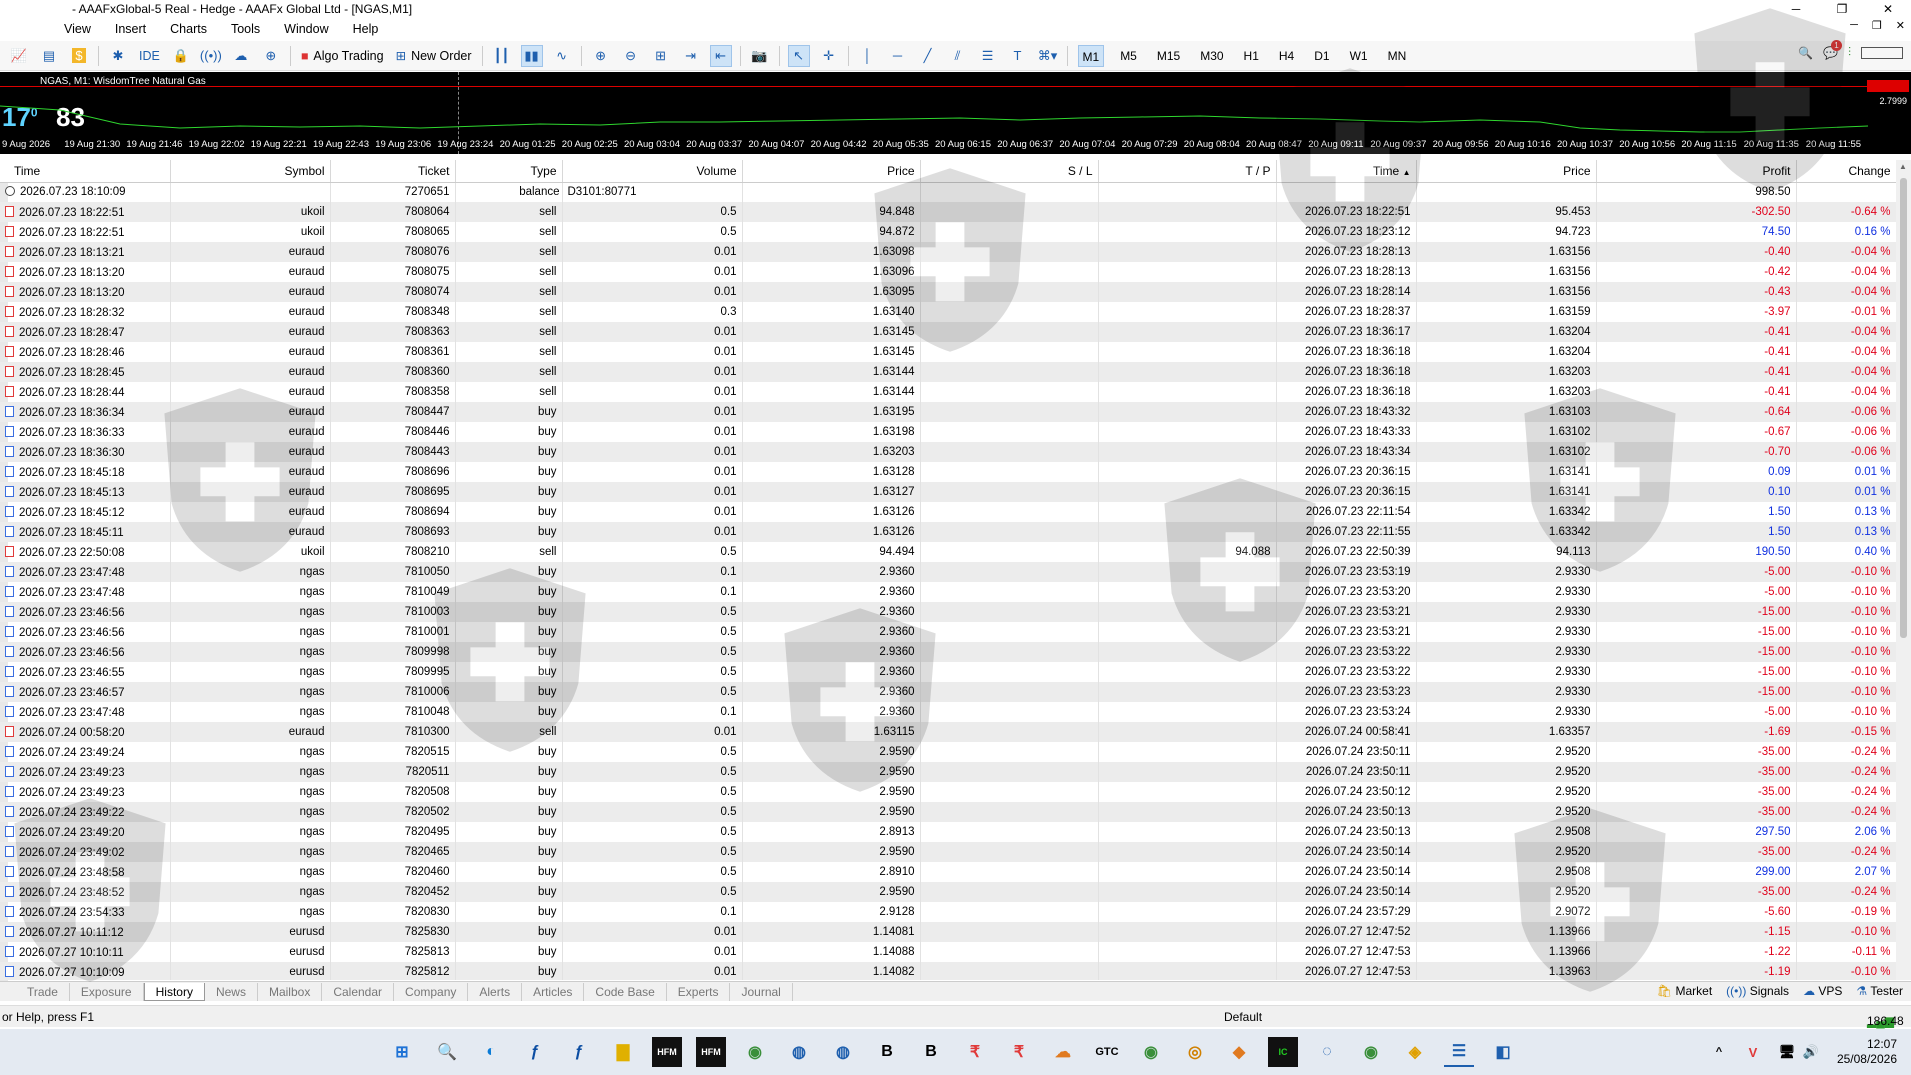  Describe the element at coordinates (174, 991) in the screenshot. I see `tab-history: History` at that location.